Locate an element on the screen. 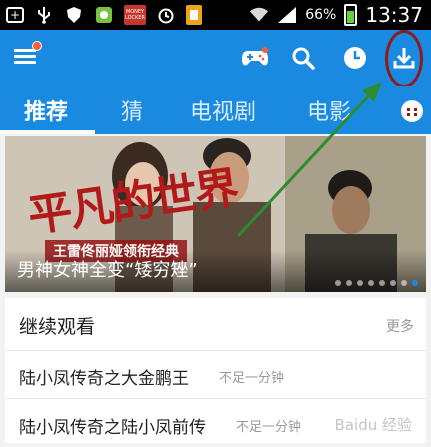 This screenshot has width=431, height=447. download-icon is located at coordinates (404, 58).